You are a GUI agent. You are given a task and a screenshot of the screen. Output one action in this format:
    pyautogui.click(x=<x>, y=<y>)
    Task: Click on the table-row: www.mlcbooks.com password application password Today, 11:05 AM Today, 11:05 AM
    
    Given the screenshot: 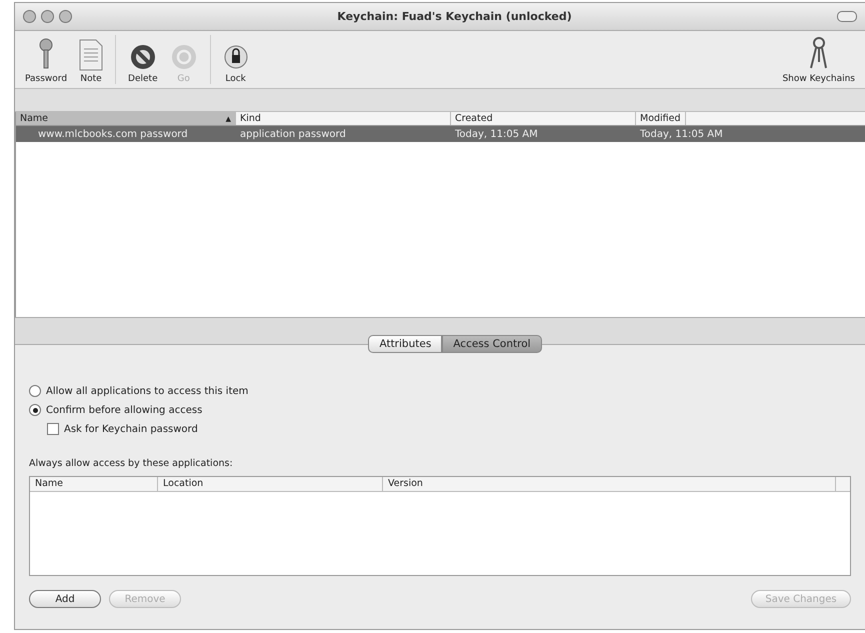 What is the action you would take?
    pyautogui.click(x=440, y=134)
    